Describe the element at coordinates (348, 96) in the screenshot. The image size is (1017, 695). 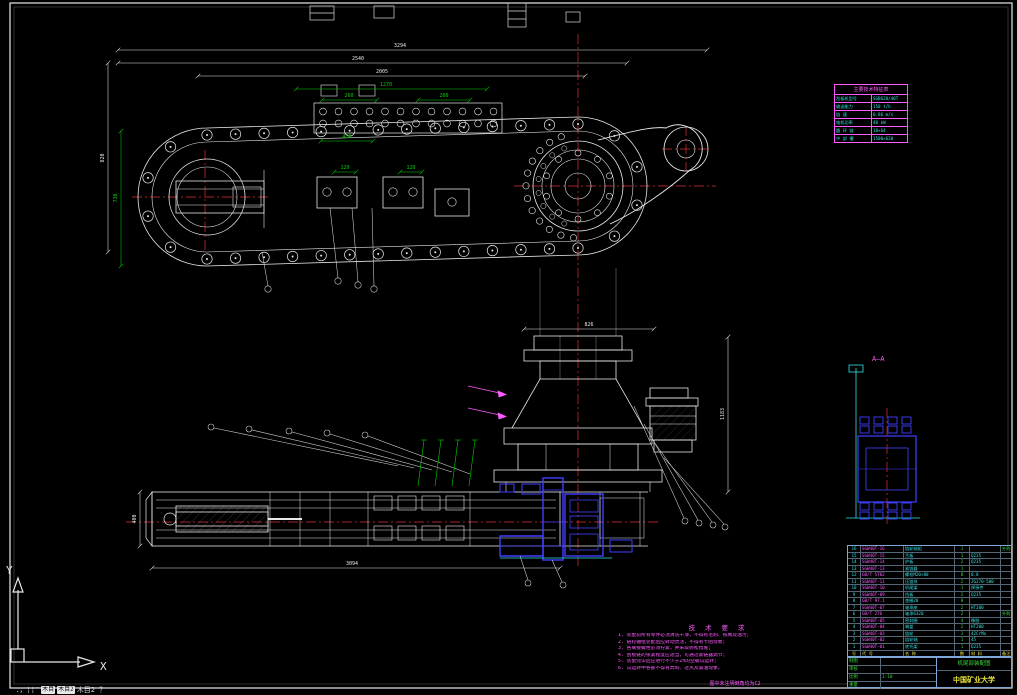
I see `dimension-text: 260` at that location.